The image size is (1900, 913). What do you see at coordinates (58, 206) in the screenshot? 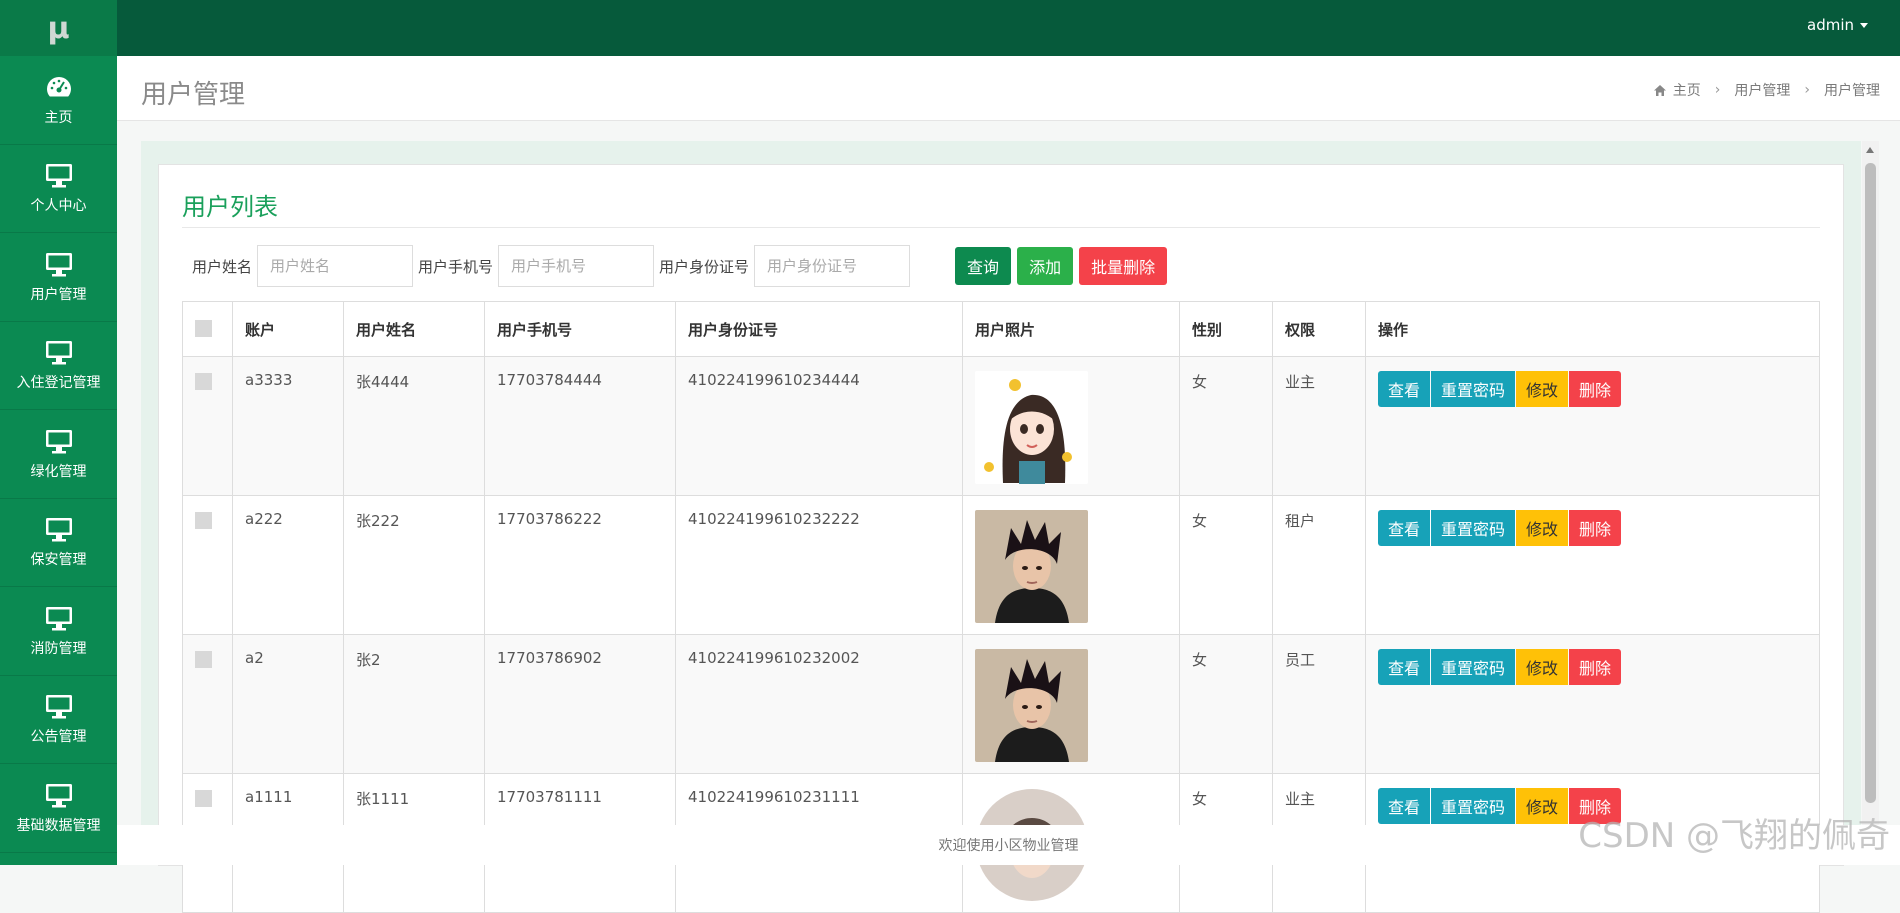
I see `sidebar-item-label: 个人中心` at bounding box center [58, 206].